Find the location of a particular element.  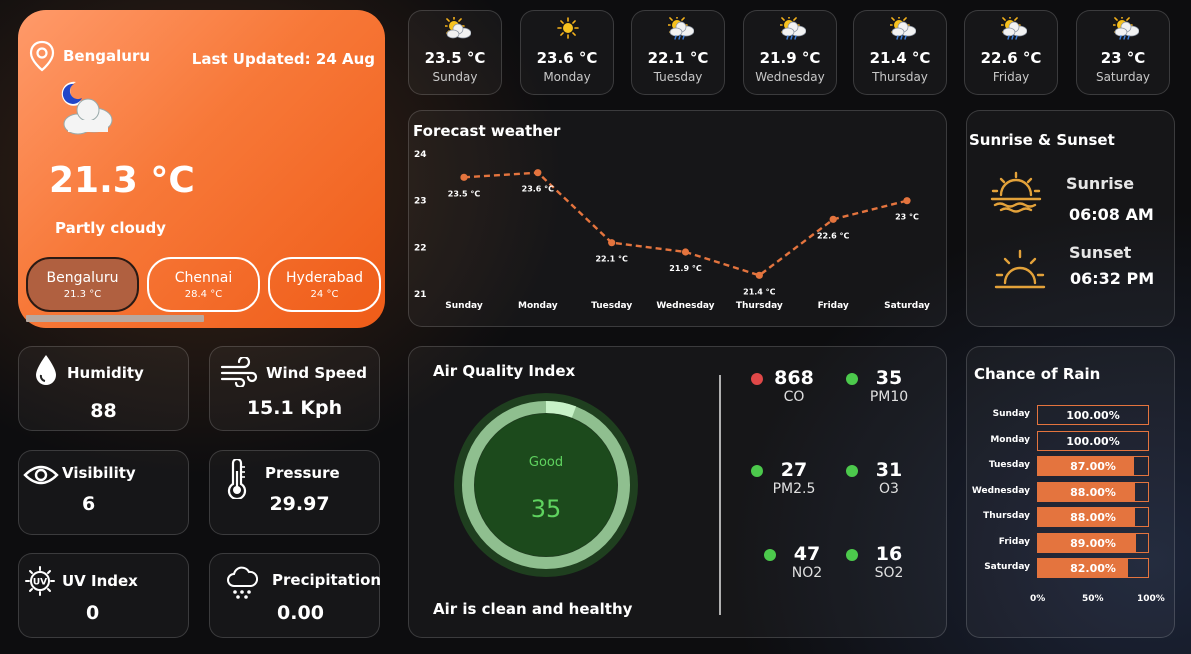

sunrise-label: Sunrise is located at coordinates (1100, 183).